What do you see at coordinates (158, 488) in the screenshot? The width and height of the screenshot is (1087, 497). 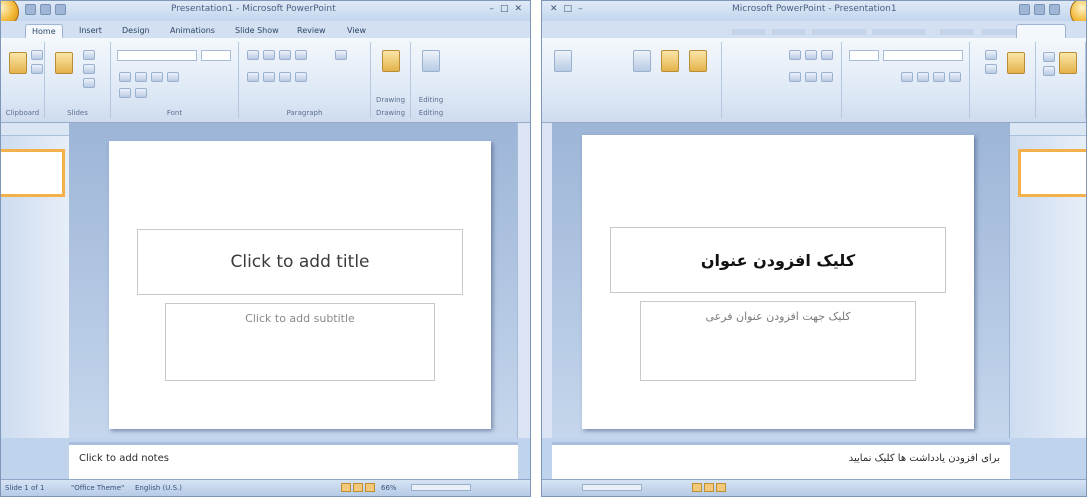 I see `language-indicator: English (U.S.)` at bounding box center [158, 488].